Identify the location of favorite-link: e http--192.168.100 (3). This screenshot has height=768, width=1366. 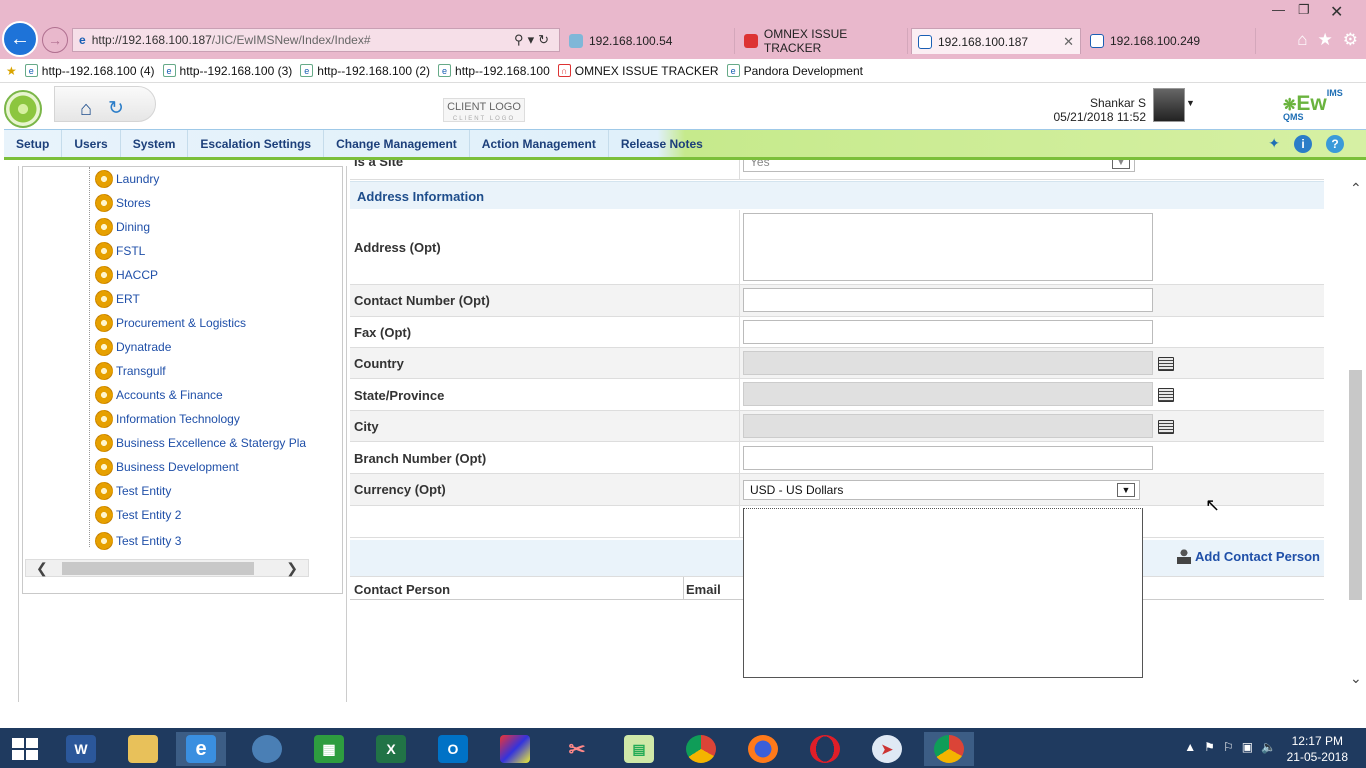
(227, 71).